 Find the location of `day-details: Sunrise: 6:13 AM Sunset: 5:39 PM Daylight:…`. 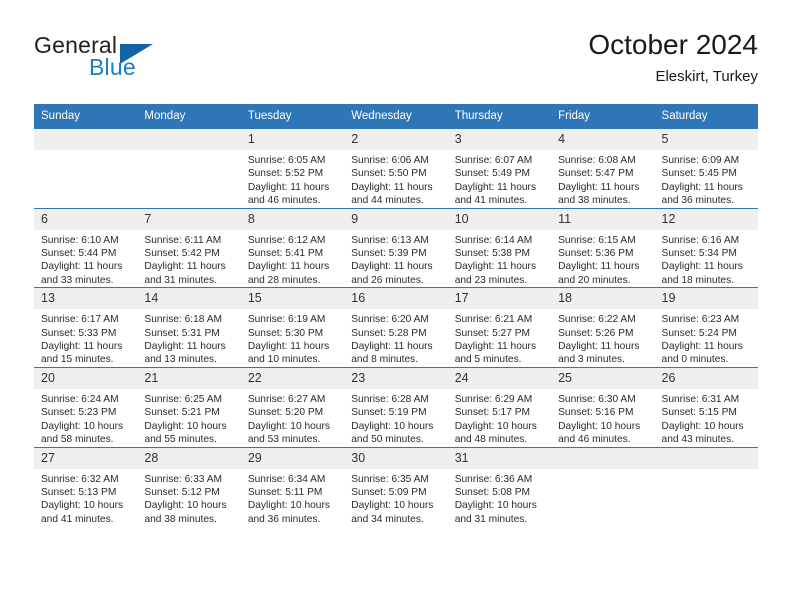

day-details: Sunrise: 6:13 AM Sunset: 5:39 PM Daylight:… is located at coordinates (395, 259).